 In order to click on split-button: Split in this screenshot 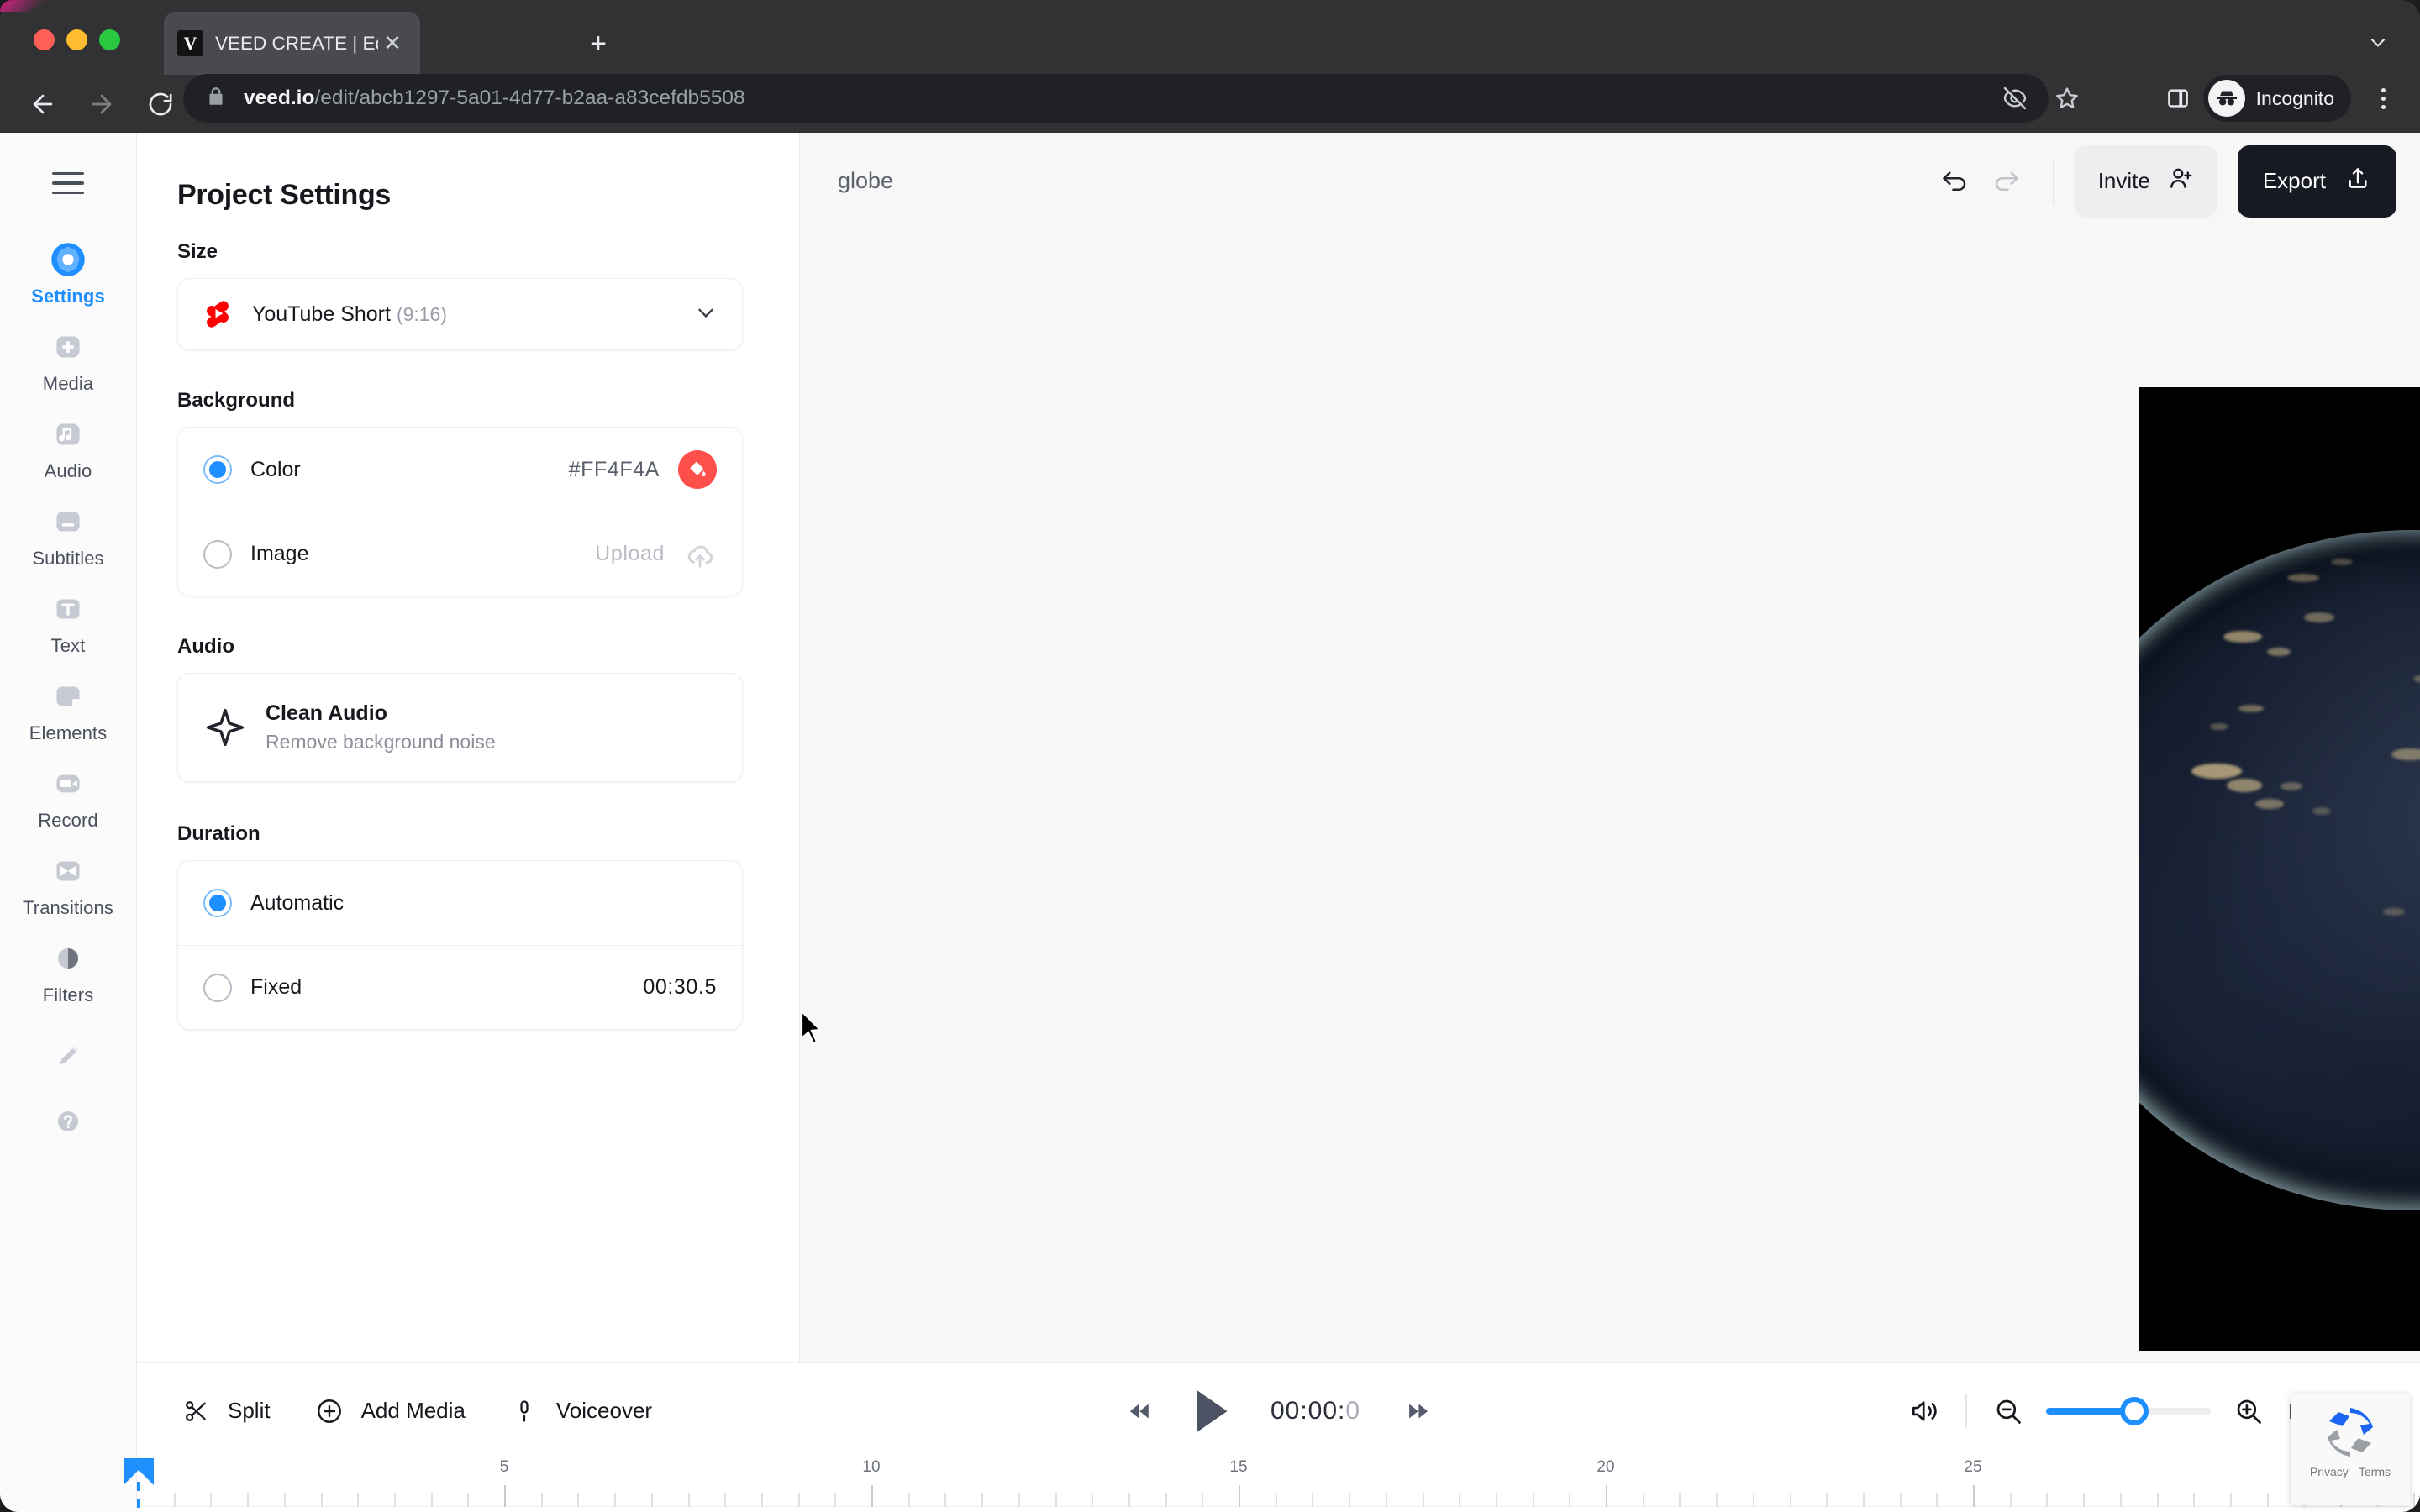, I will do `click(225, 1411)`.